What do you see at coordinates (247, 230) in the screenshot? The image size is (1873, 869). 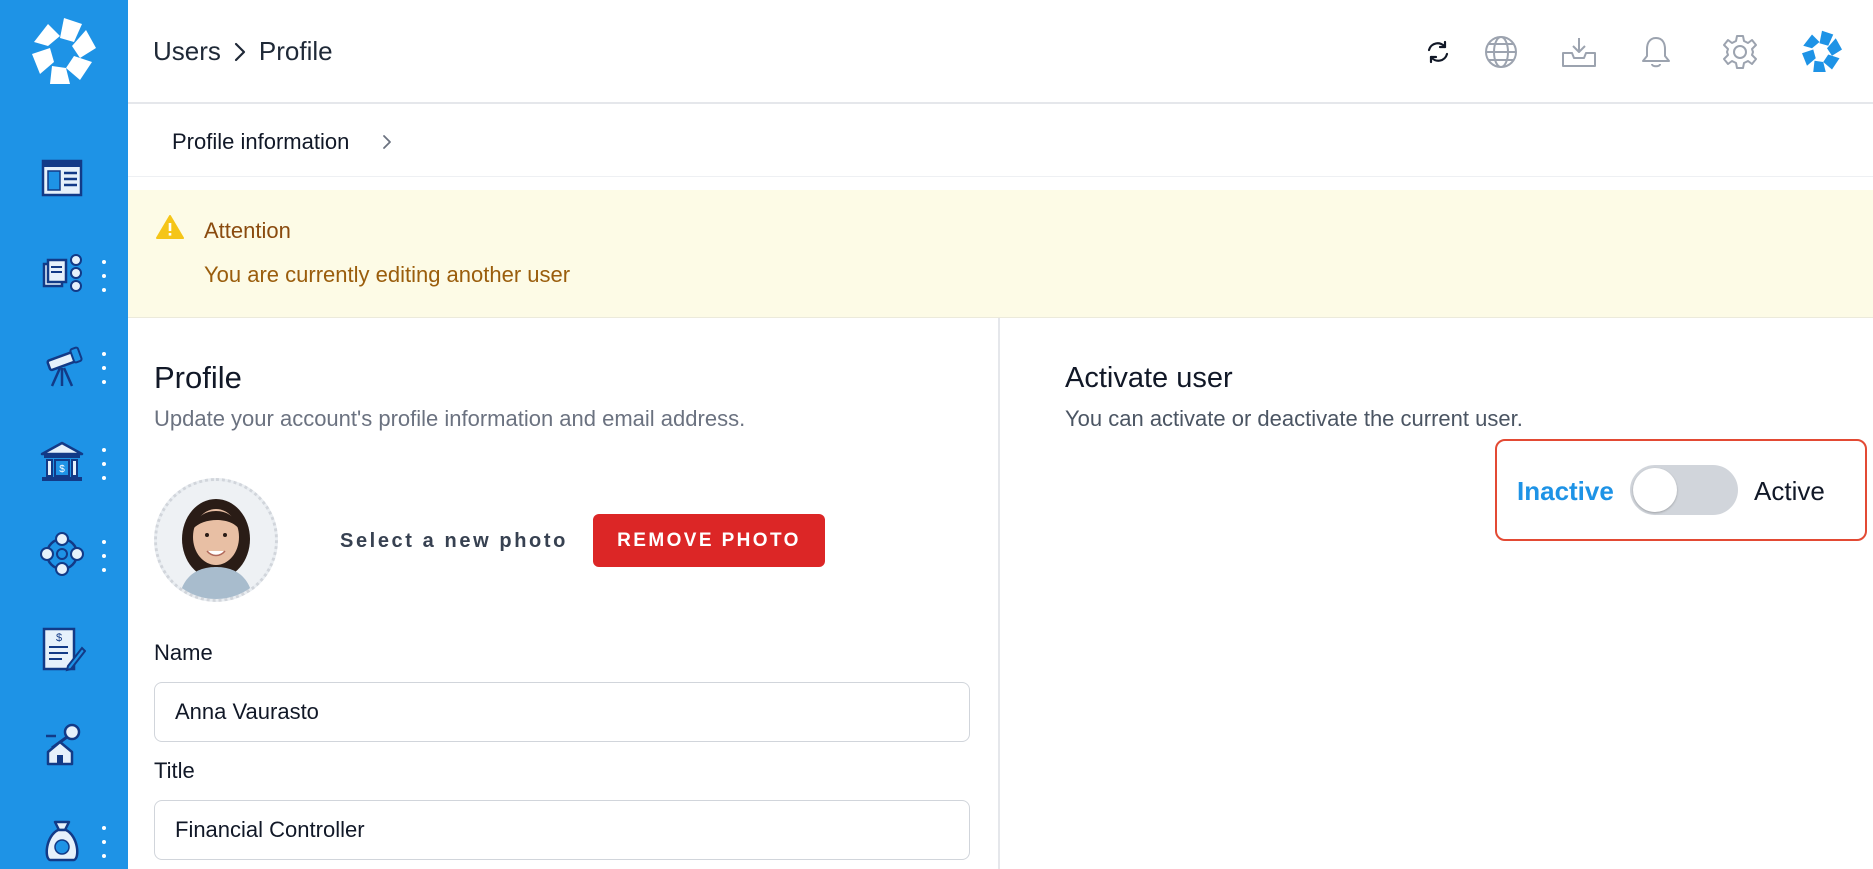 I see `alert-title: Attention` at bounding box center [247, 230].